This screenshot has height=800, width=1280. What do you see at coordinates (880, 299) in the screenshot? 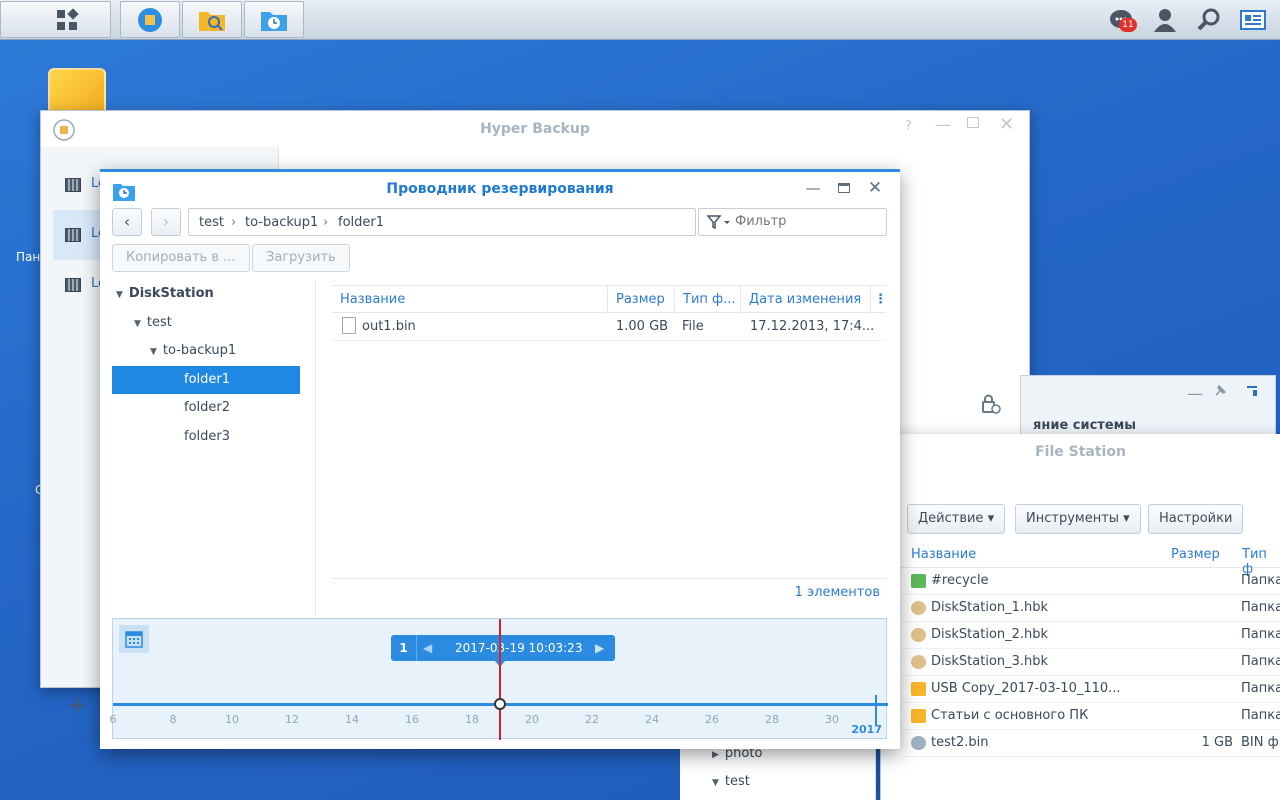
I see `column-menu-icon: ⋮` at bounding box center [880, 299].